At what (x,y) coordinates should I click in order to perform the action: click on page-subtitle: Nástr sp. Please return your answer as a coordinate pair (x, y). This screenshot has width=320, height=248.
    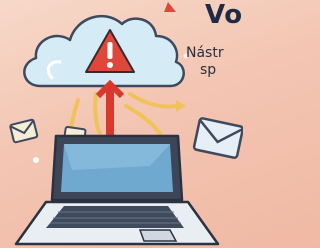
    Looking at the image, I should click on (214, 62).